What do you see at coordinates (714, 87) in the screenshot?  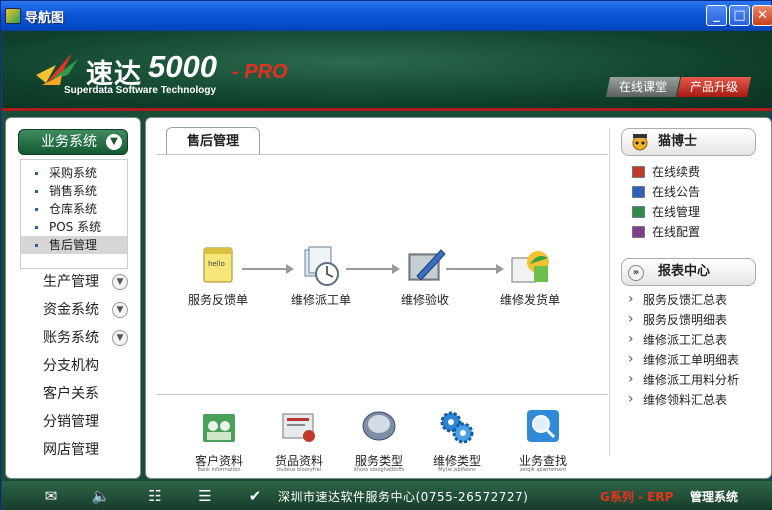 I see `upgrade-button: 产品升级` at bounding box center [714, 87].